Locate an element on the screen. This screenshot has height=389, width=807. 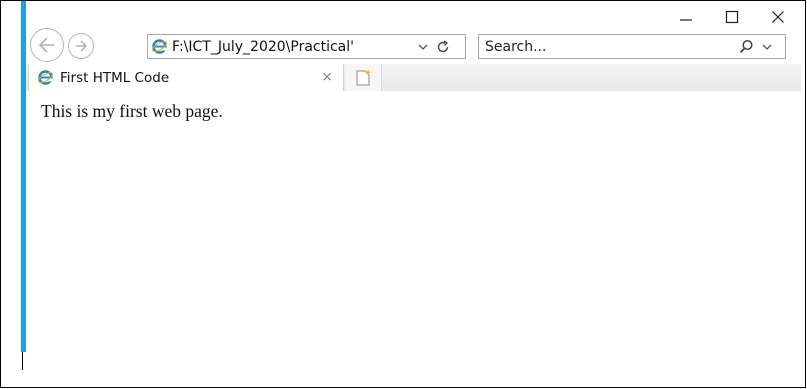
forward-button is located at coordinates (81, 46).